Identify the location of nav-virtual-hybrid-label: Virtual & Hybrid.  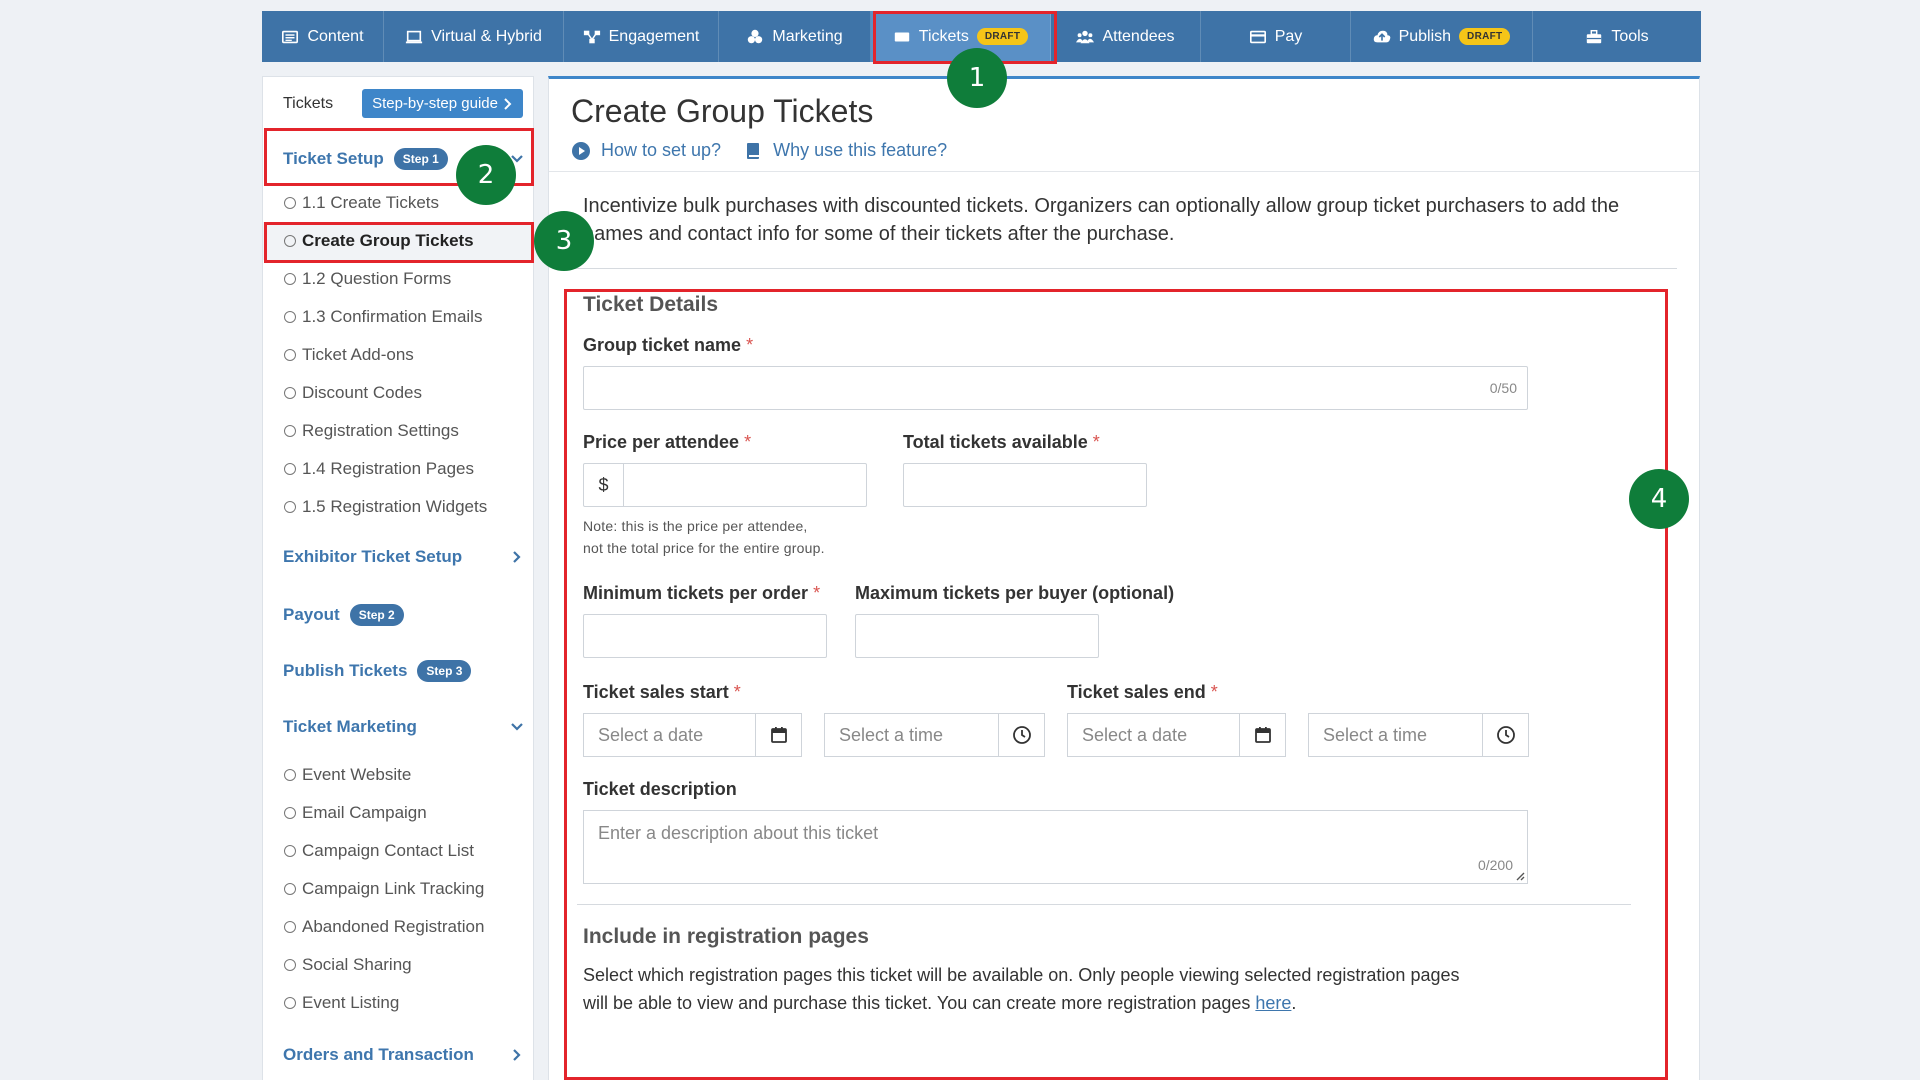
(486, 36).